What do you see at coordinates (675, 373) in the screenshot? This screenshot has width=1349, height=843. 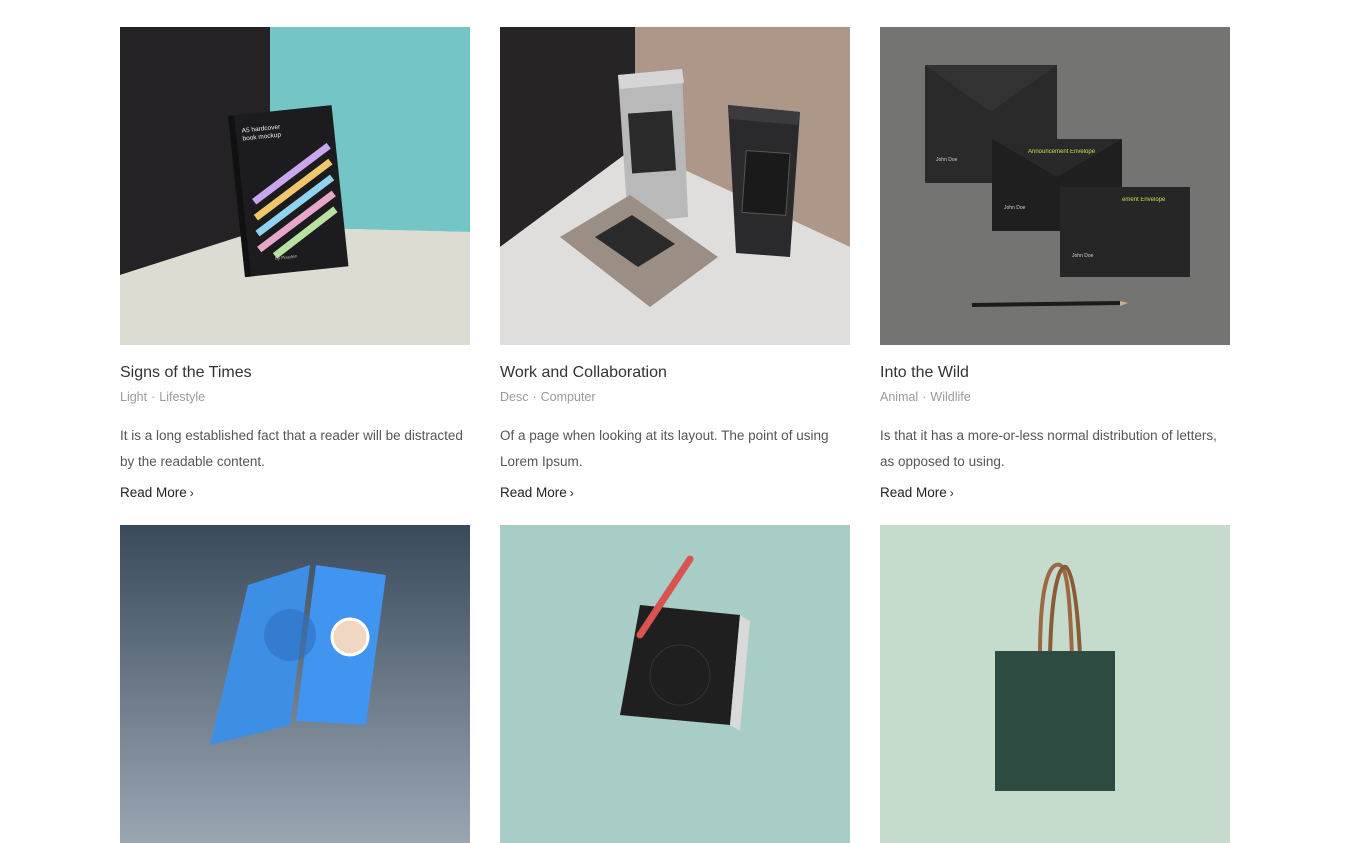 I see `post-title: Work and Collaboration` at bounding box center [675, 373].